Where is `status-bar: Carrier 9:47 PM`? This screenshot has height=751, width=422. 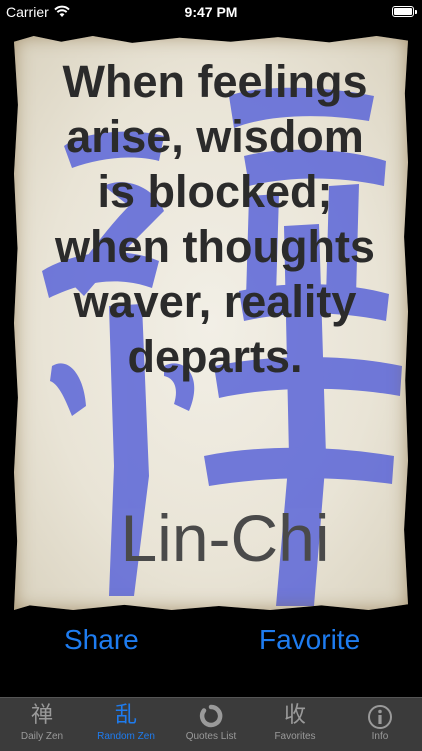
status-bar: Carrier 9:47 PM is located at coordinates (211, 13).